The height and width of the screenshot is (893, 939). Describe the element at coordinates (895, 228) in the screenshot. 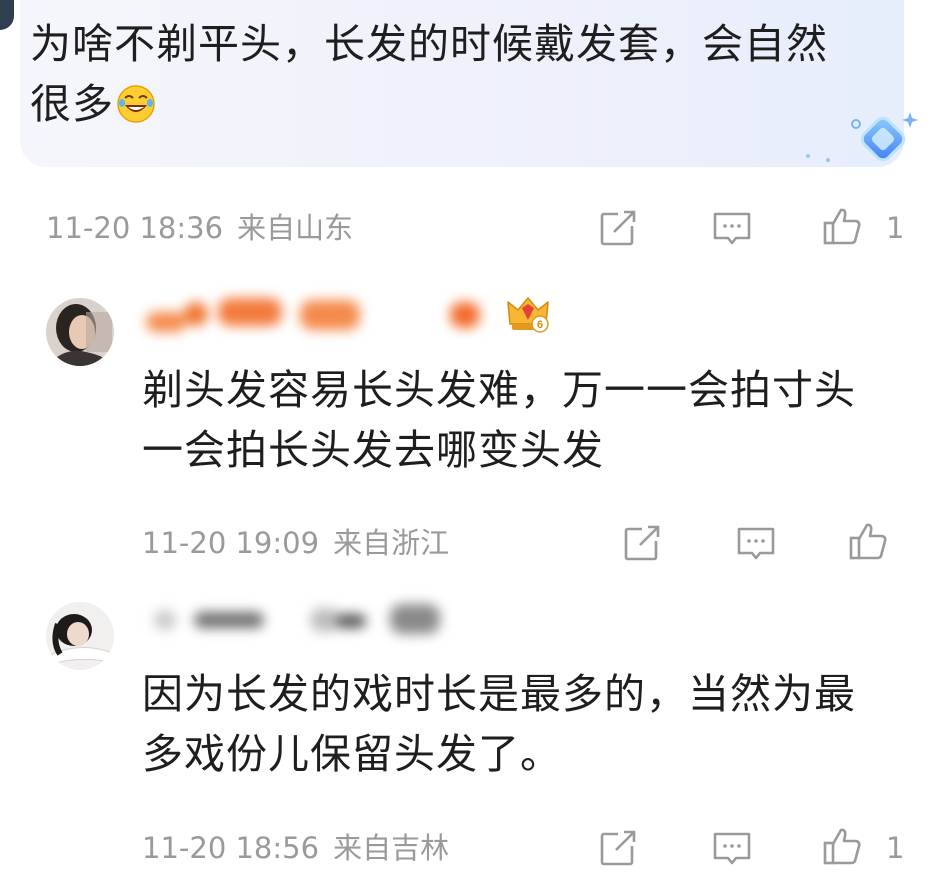

I see `comment-like-count: 1` at that location.